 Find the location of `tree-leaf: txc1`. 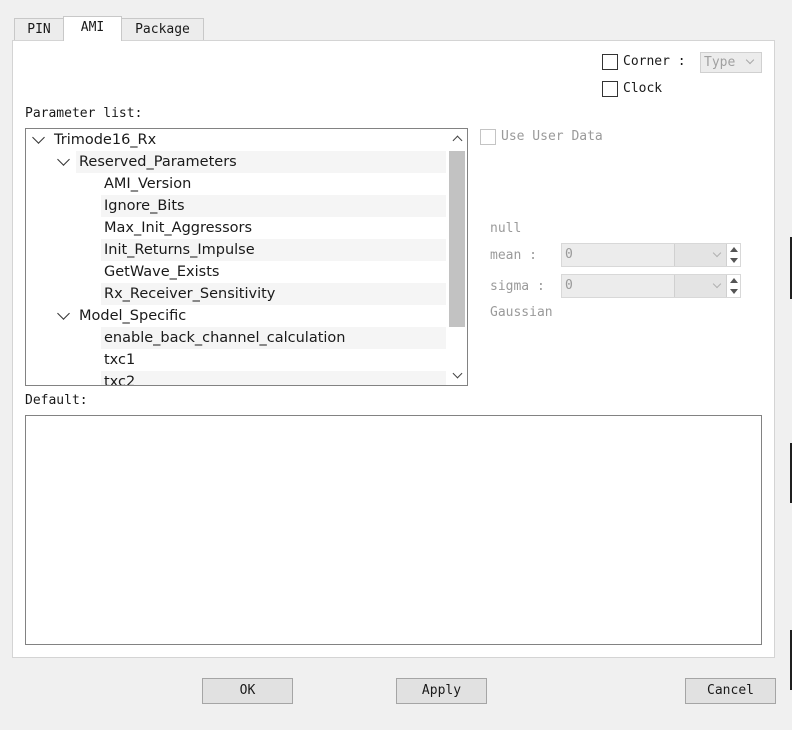

tree-leaf: txc1 is located at coordinates (236, 360).